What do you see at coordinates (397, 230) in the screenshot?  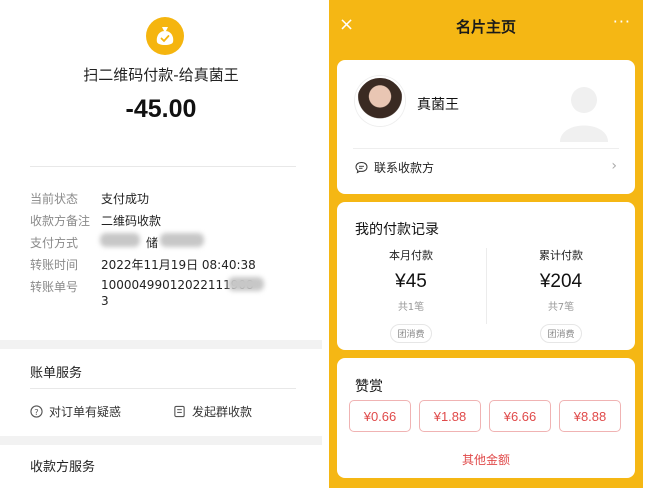 I see `records-title: 我的付款记录` at bounding box center [397, 230].